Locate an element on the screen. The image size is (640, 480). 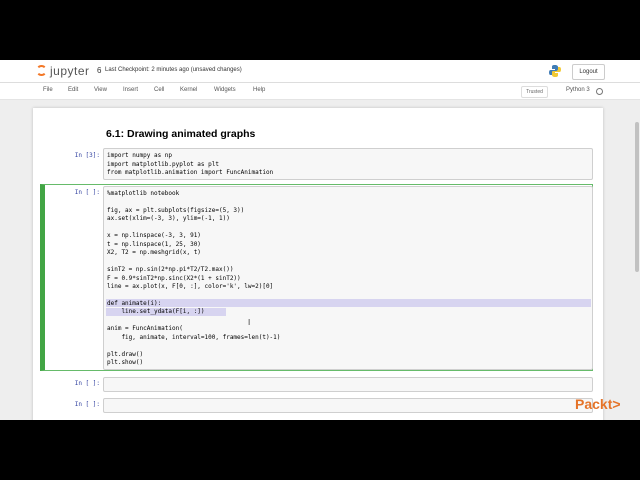
code-line: sinT2 = np.sin(2*np.pi*T2/T2.max()) is located at coordinates (170, 270).